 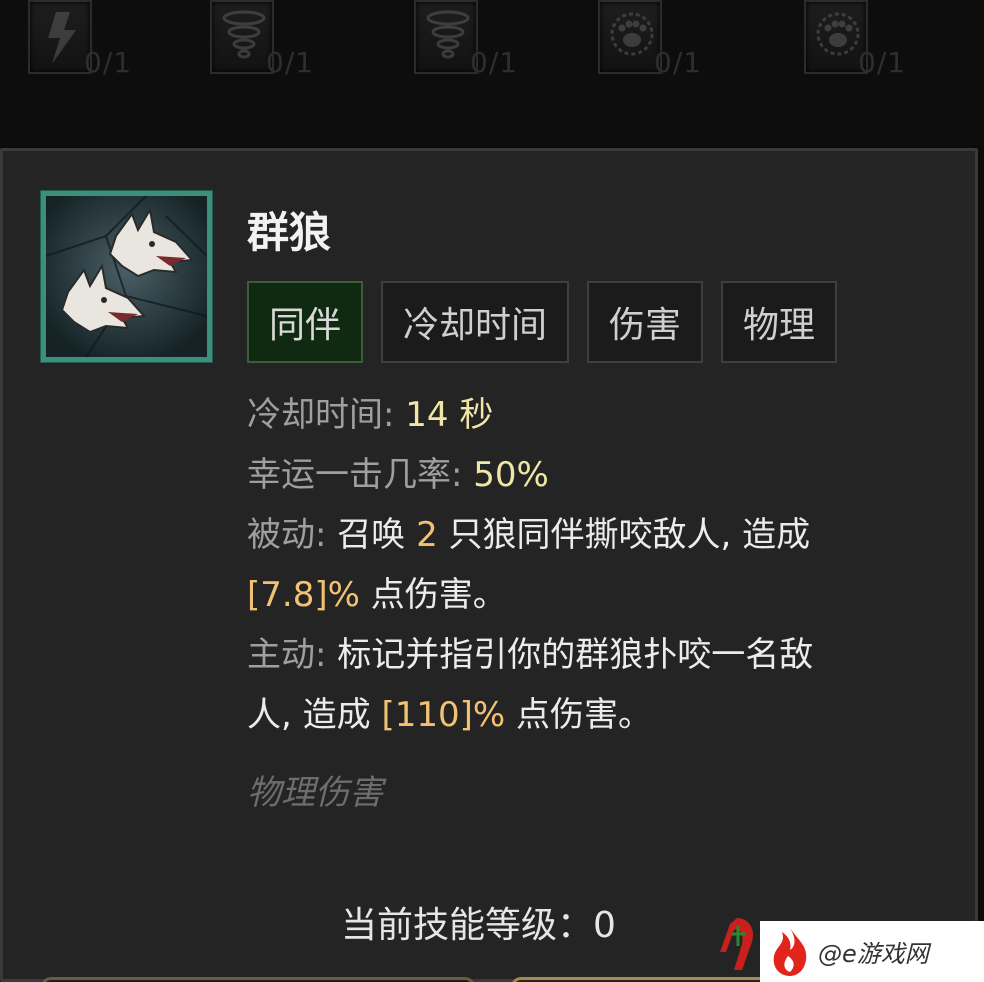 I want to click on active-text-3: 点伤害。, so click(x=583, y=715).